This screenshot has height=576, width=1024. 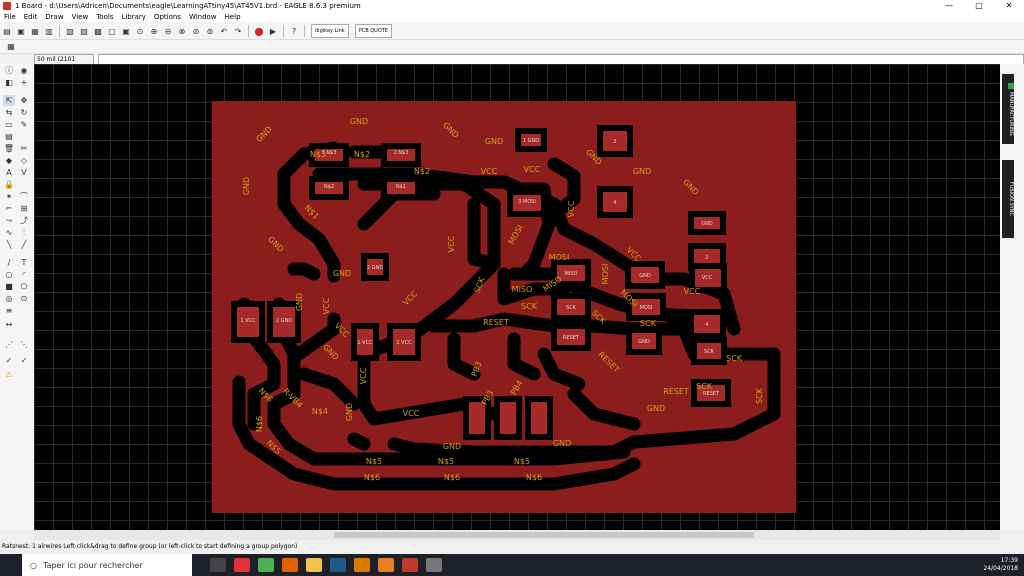 I want to click on manufacturing-tab: MANUFACTURING, so click(x=1008, y=109).